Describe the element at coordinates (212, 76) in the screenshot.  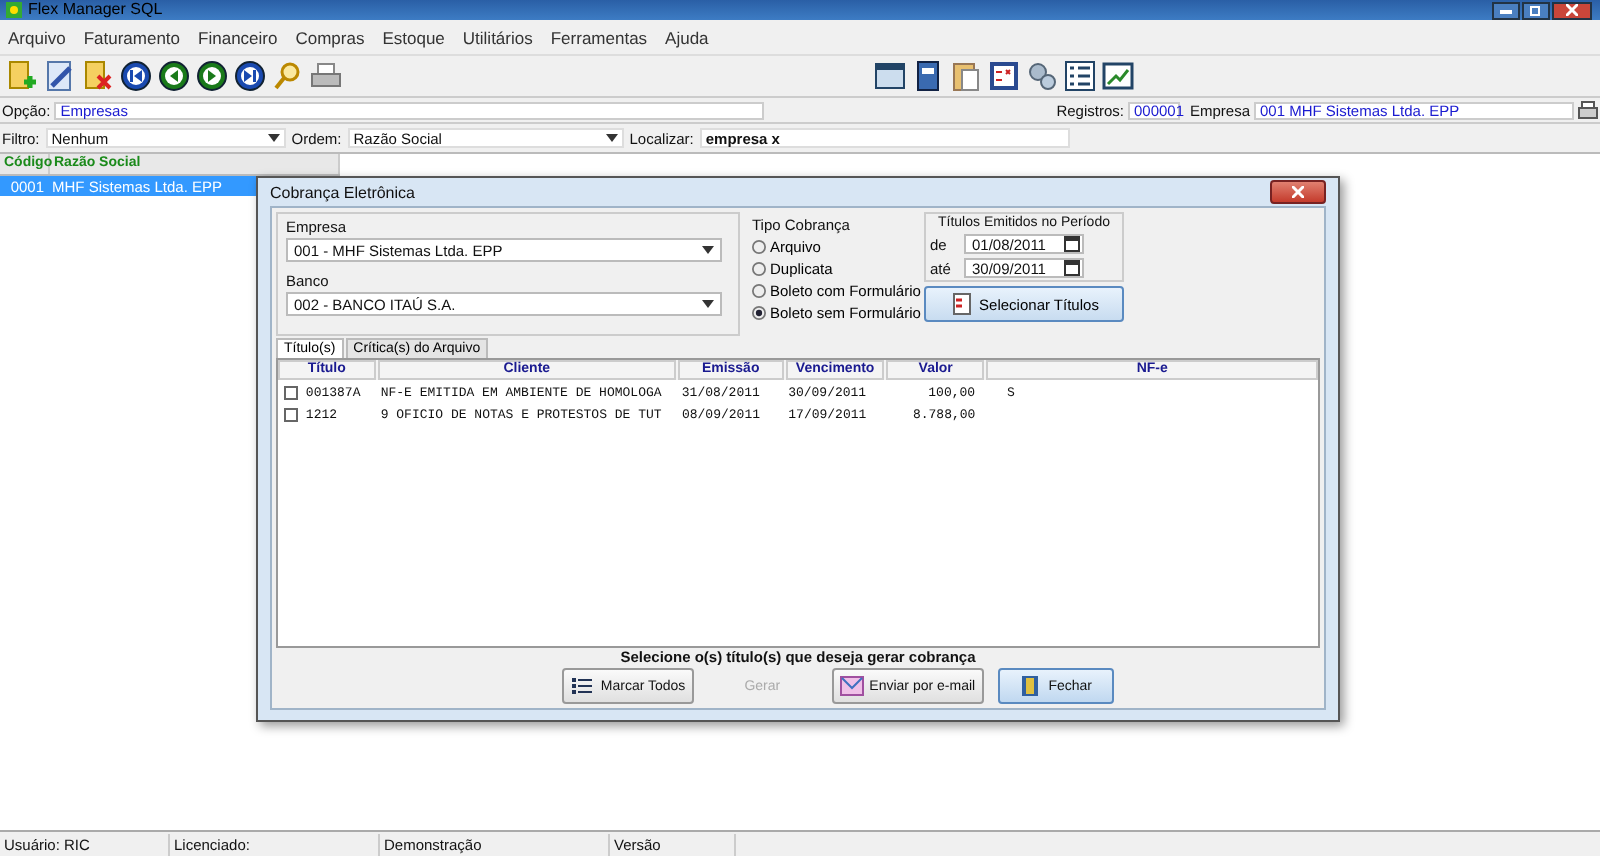
I see `next-icon` at that location.